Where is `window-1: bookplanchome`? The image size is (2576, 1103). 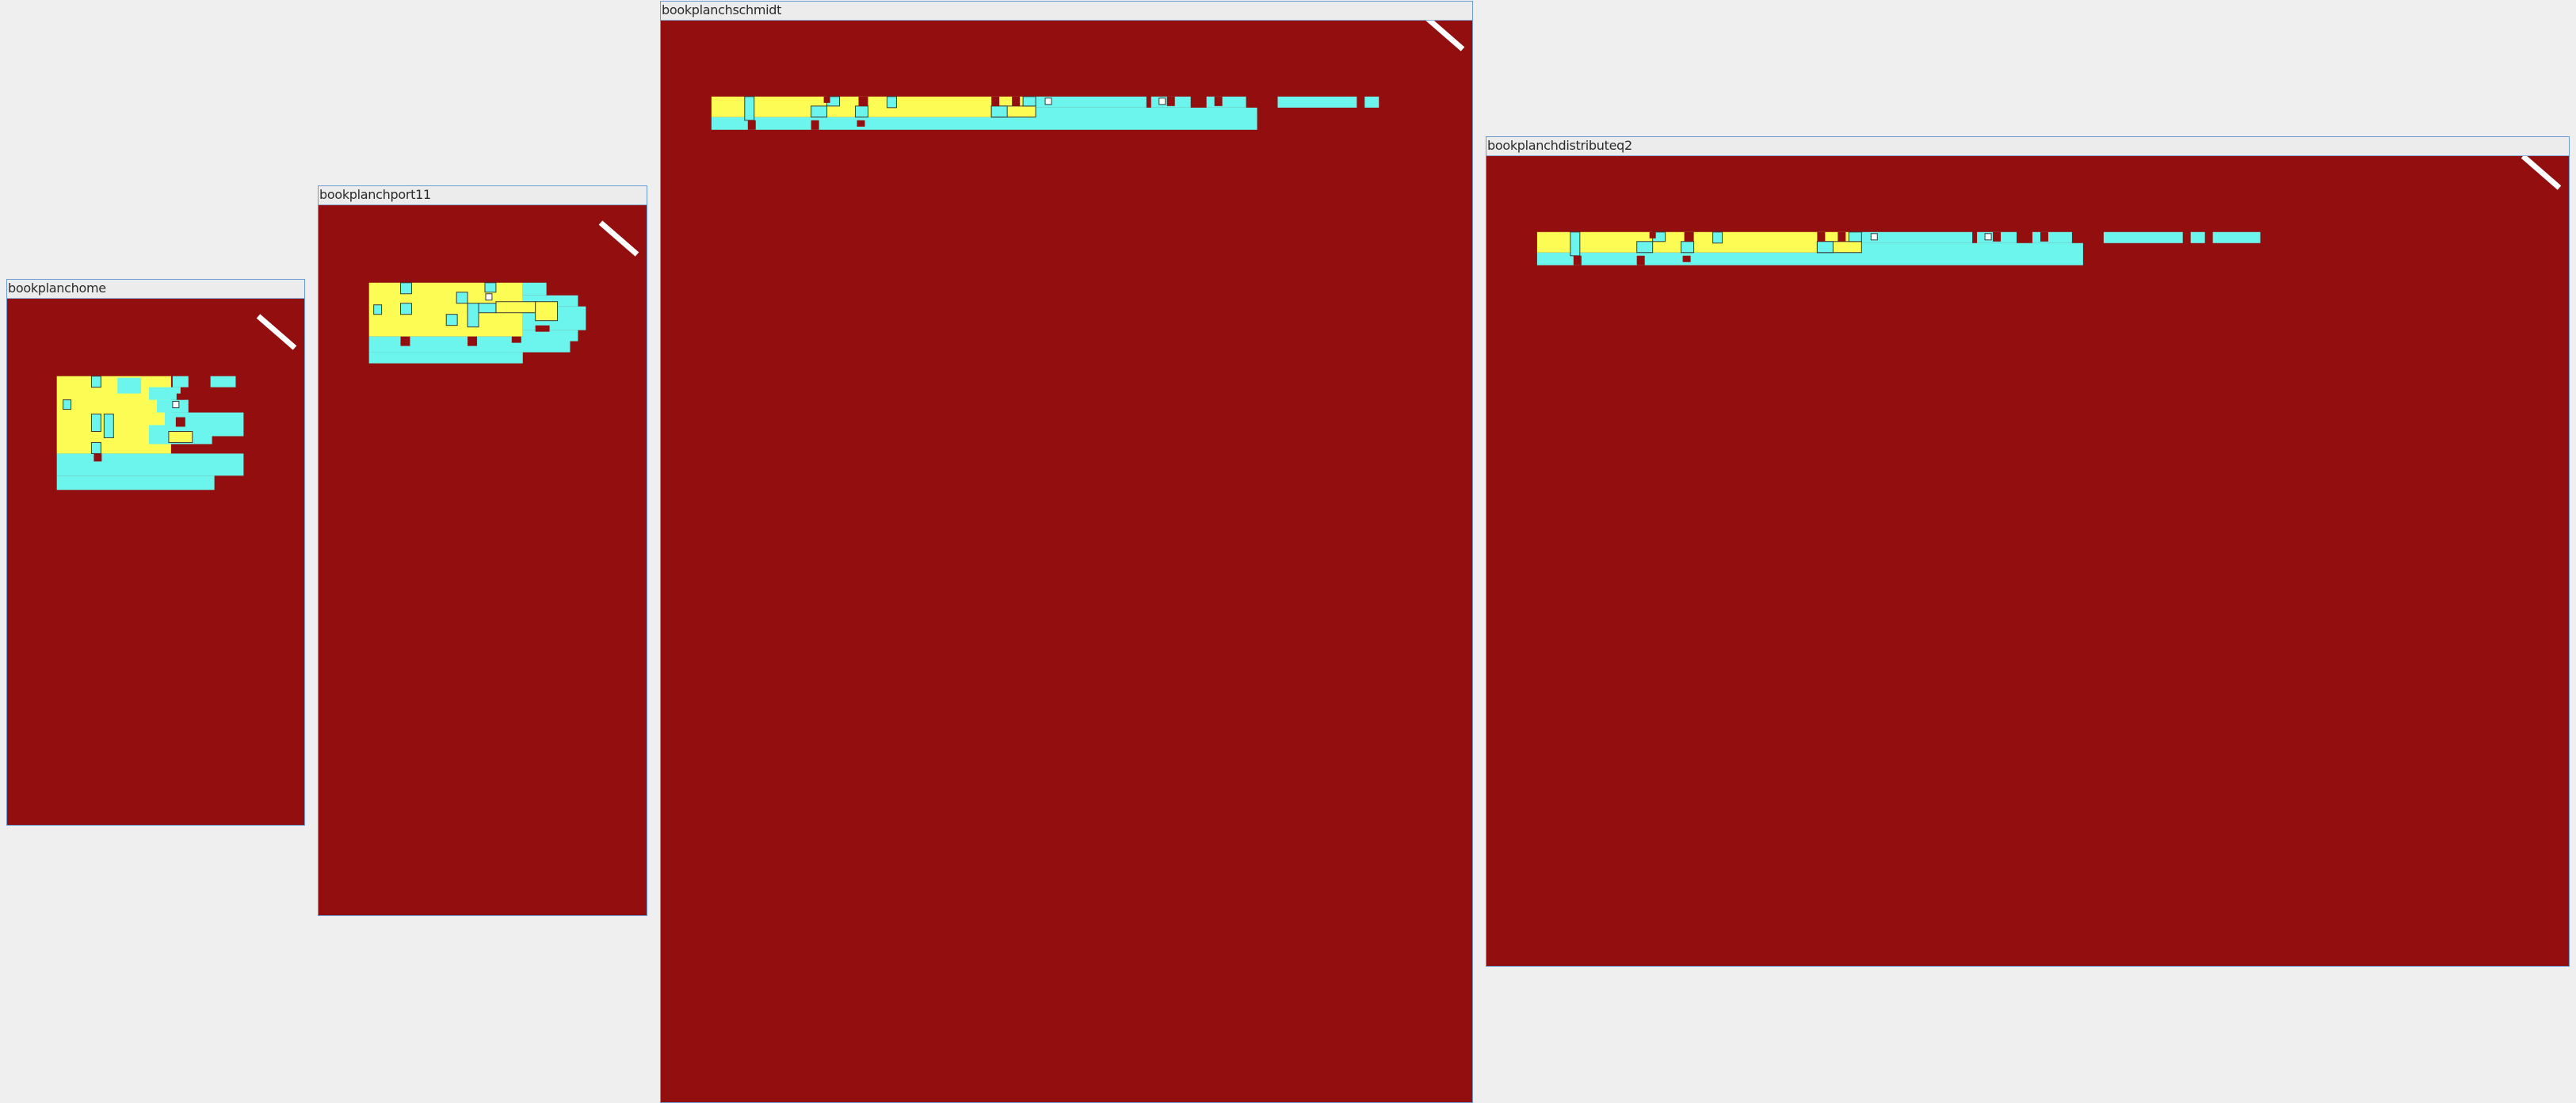
window-1: bookplanchome is located at coordinates (155, 552).